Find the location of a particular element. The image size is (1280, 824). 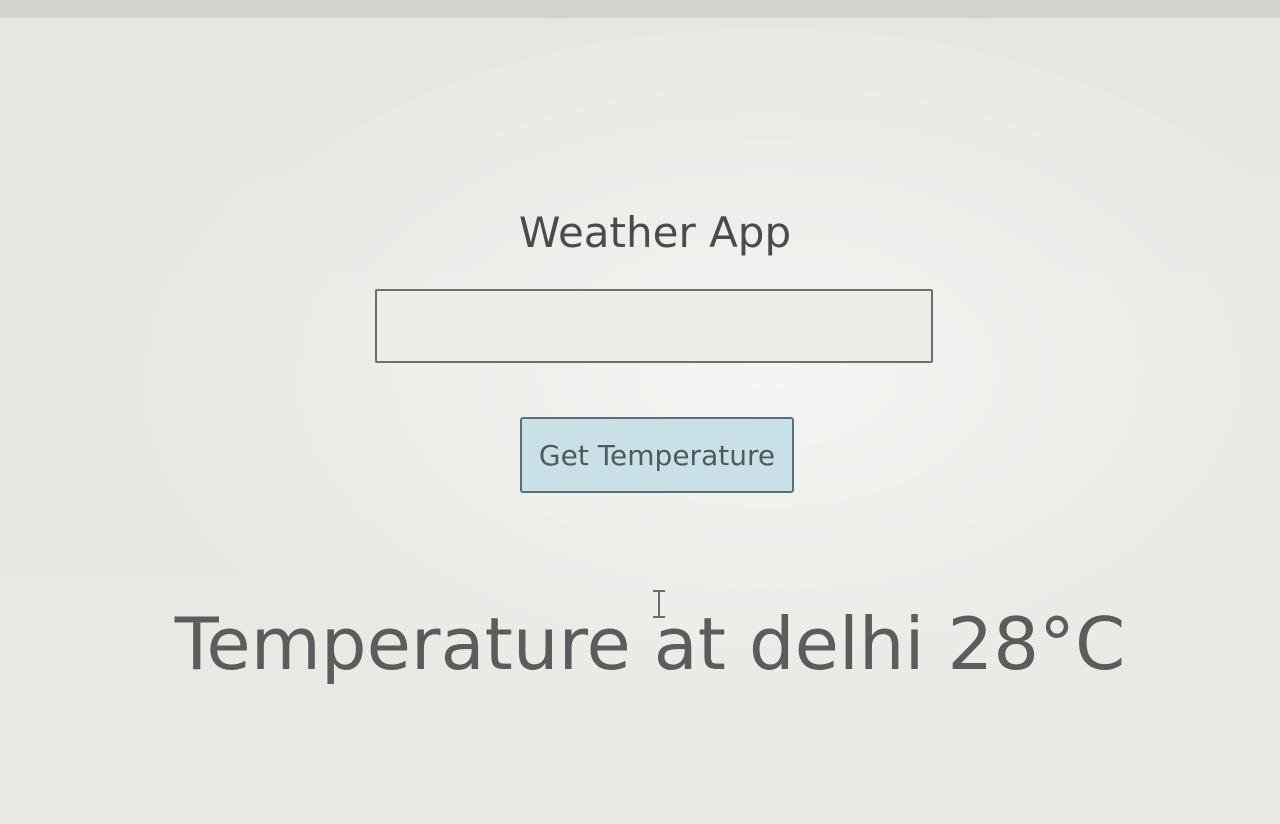

text-cursor-icon is located at coordinates (659, 604).